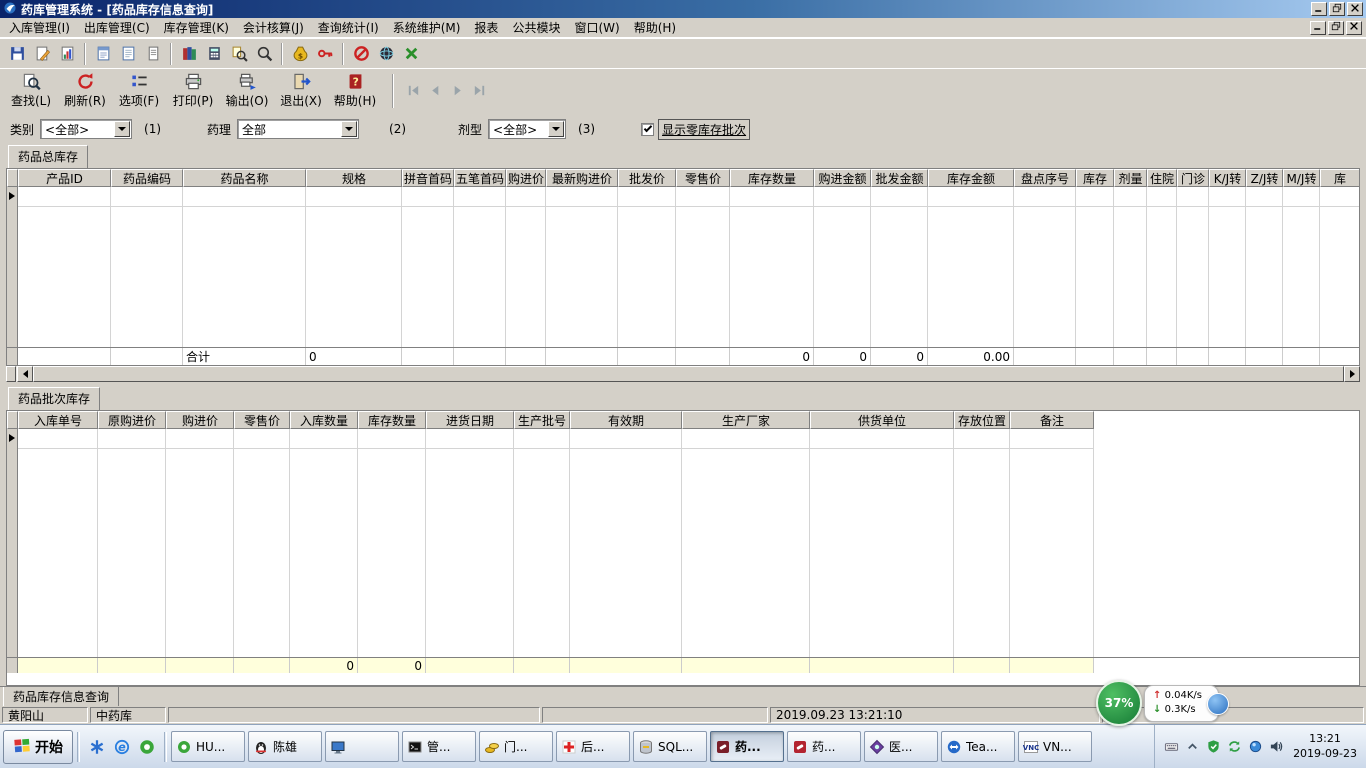 The width and height of the screenshot is (1366, 768). I want to click on checkbox-icon, so click(648, 129).